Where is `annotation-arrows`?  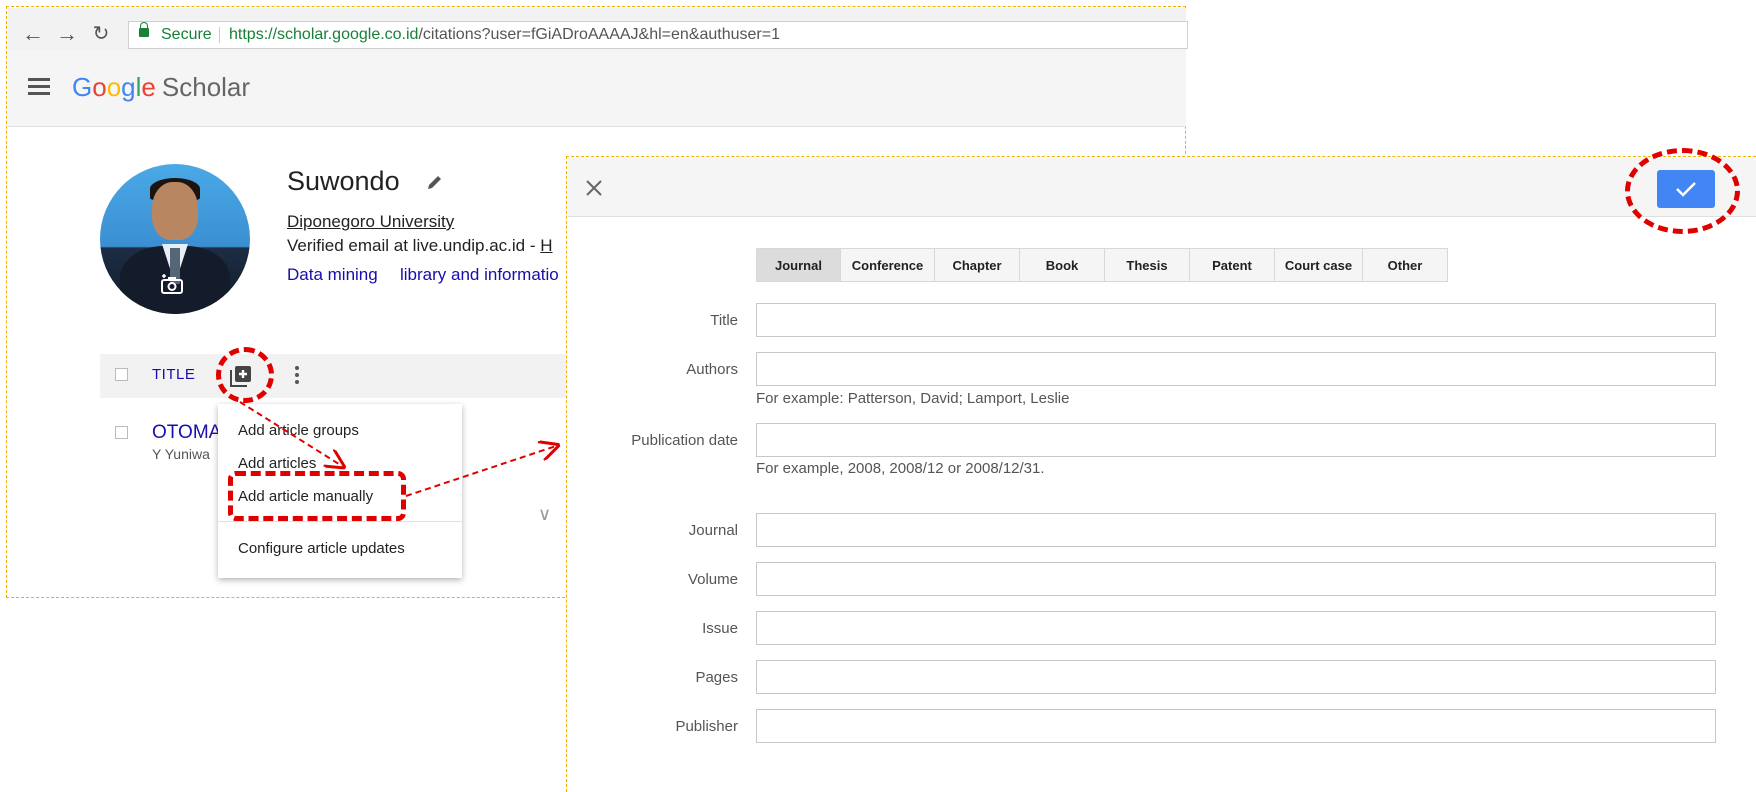 annotation-arrows is located at coordinates (997, 449).